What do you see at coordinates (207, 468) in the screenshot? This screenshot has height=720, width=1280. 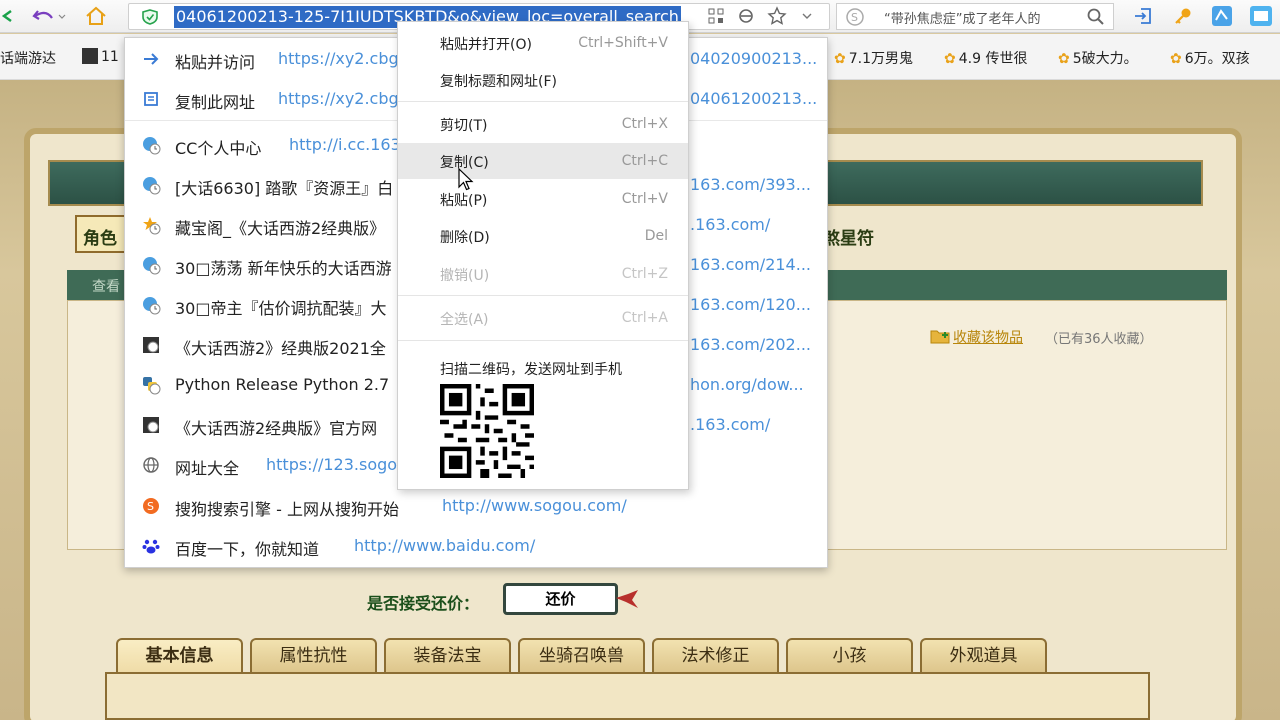 I see `suggestion-title: 网址大全` at bounding box center [207, 468].